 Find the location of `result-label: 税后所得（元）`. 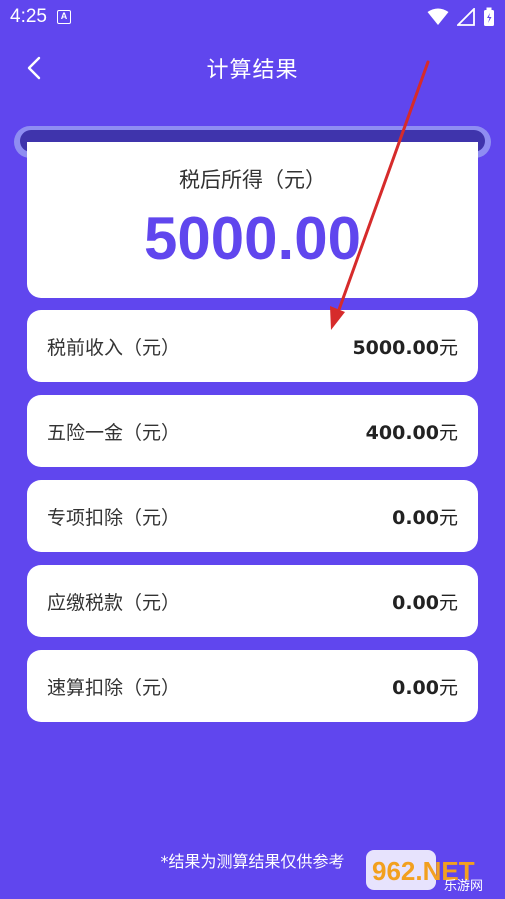

result-label: 税后所得（元） is located at coordinates (252, 180).